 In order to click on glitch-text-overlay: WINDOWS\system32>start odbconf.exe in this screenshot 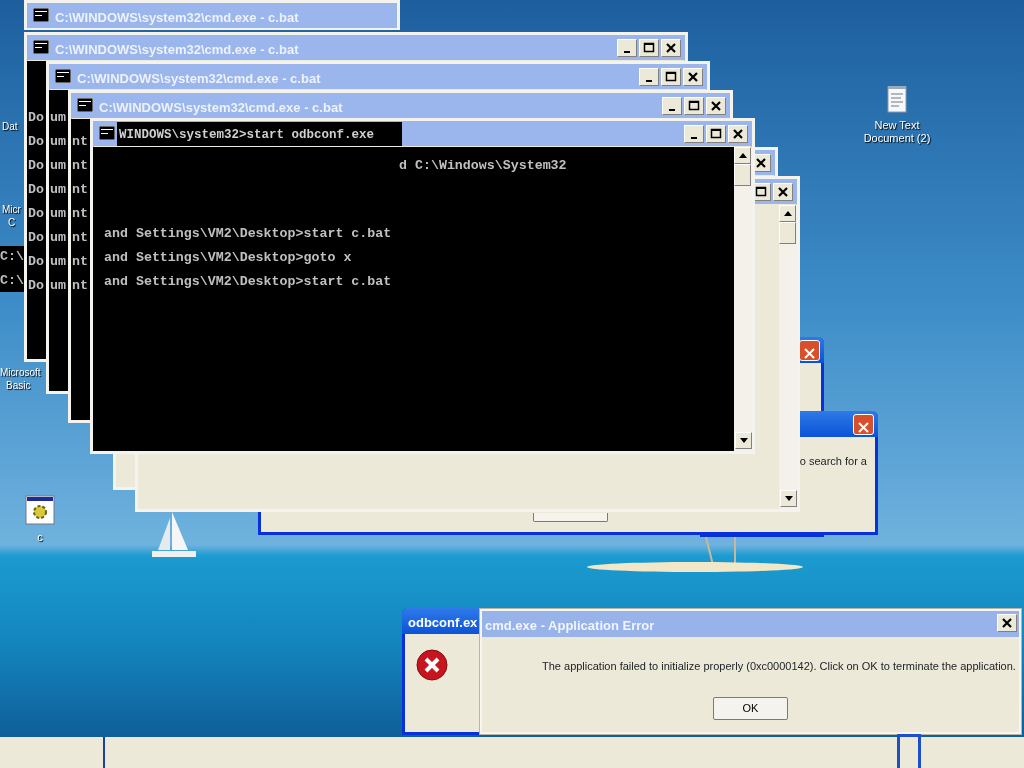, I will do `click(259, 134)`.